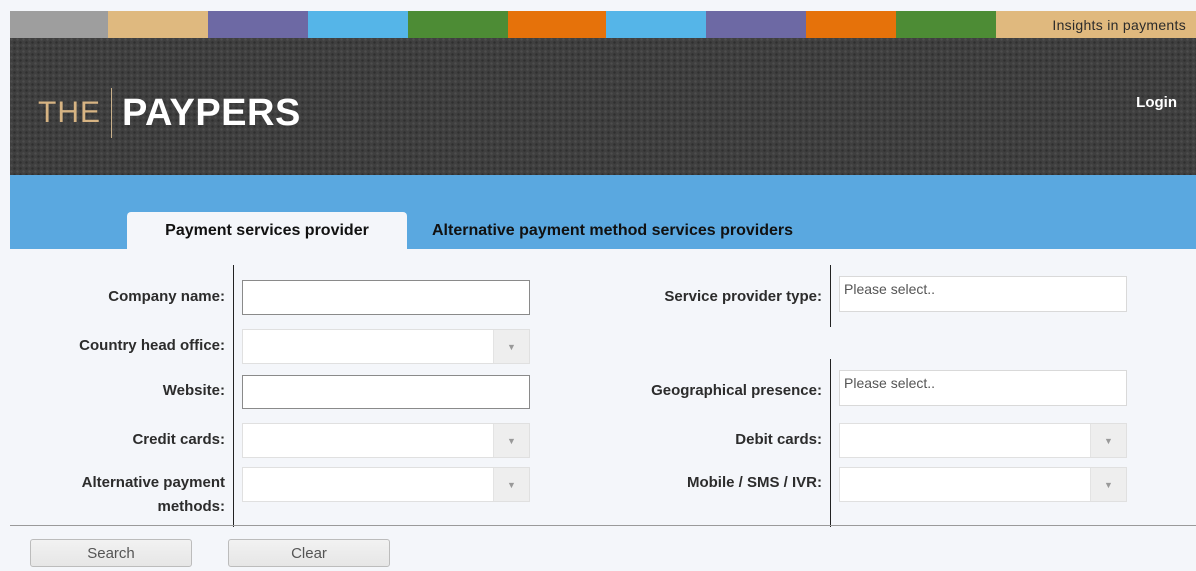  What do you see at coordinates (386, 297) in the screenshot?
I see `company-name-input` at bounding box center [386, 297].